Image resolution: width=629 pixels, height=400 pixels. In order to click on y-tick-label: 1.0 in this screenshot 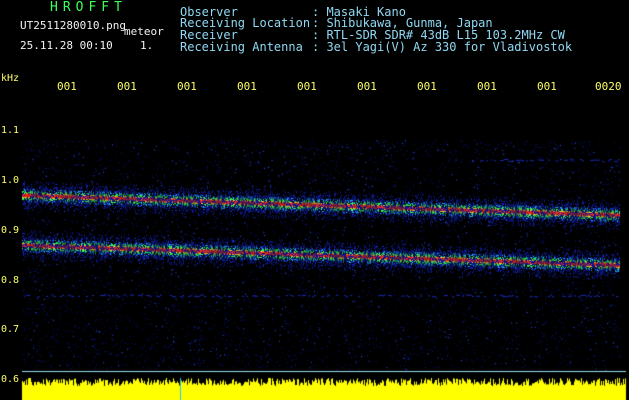, I will do `click(10, 180)`.